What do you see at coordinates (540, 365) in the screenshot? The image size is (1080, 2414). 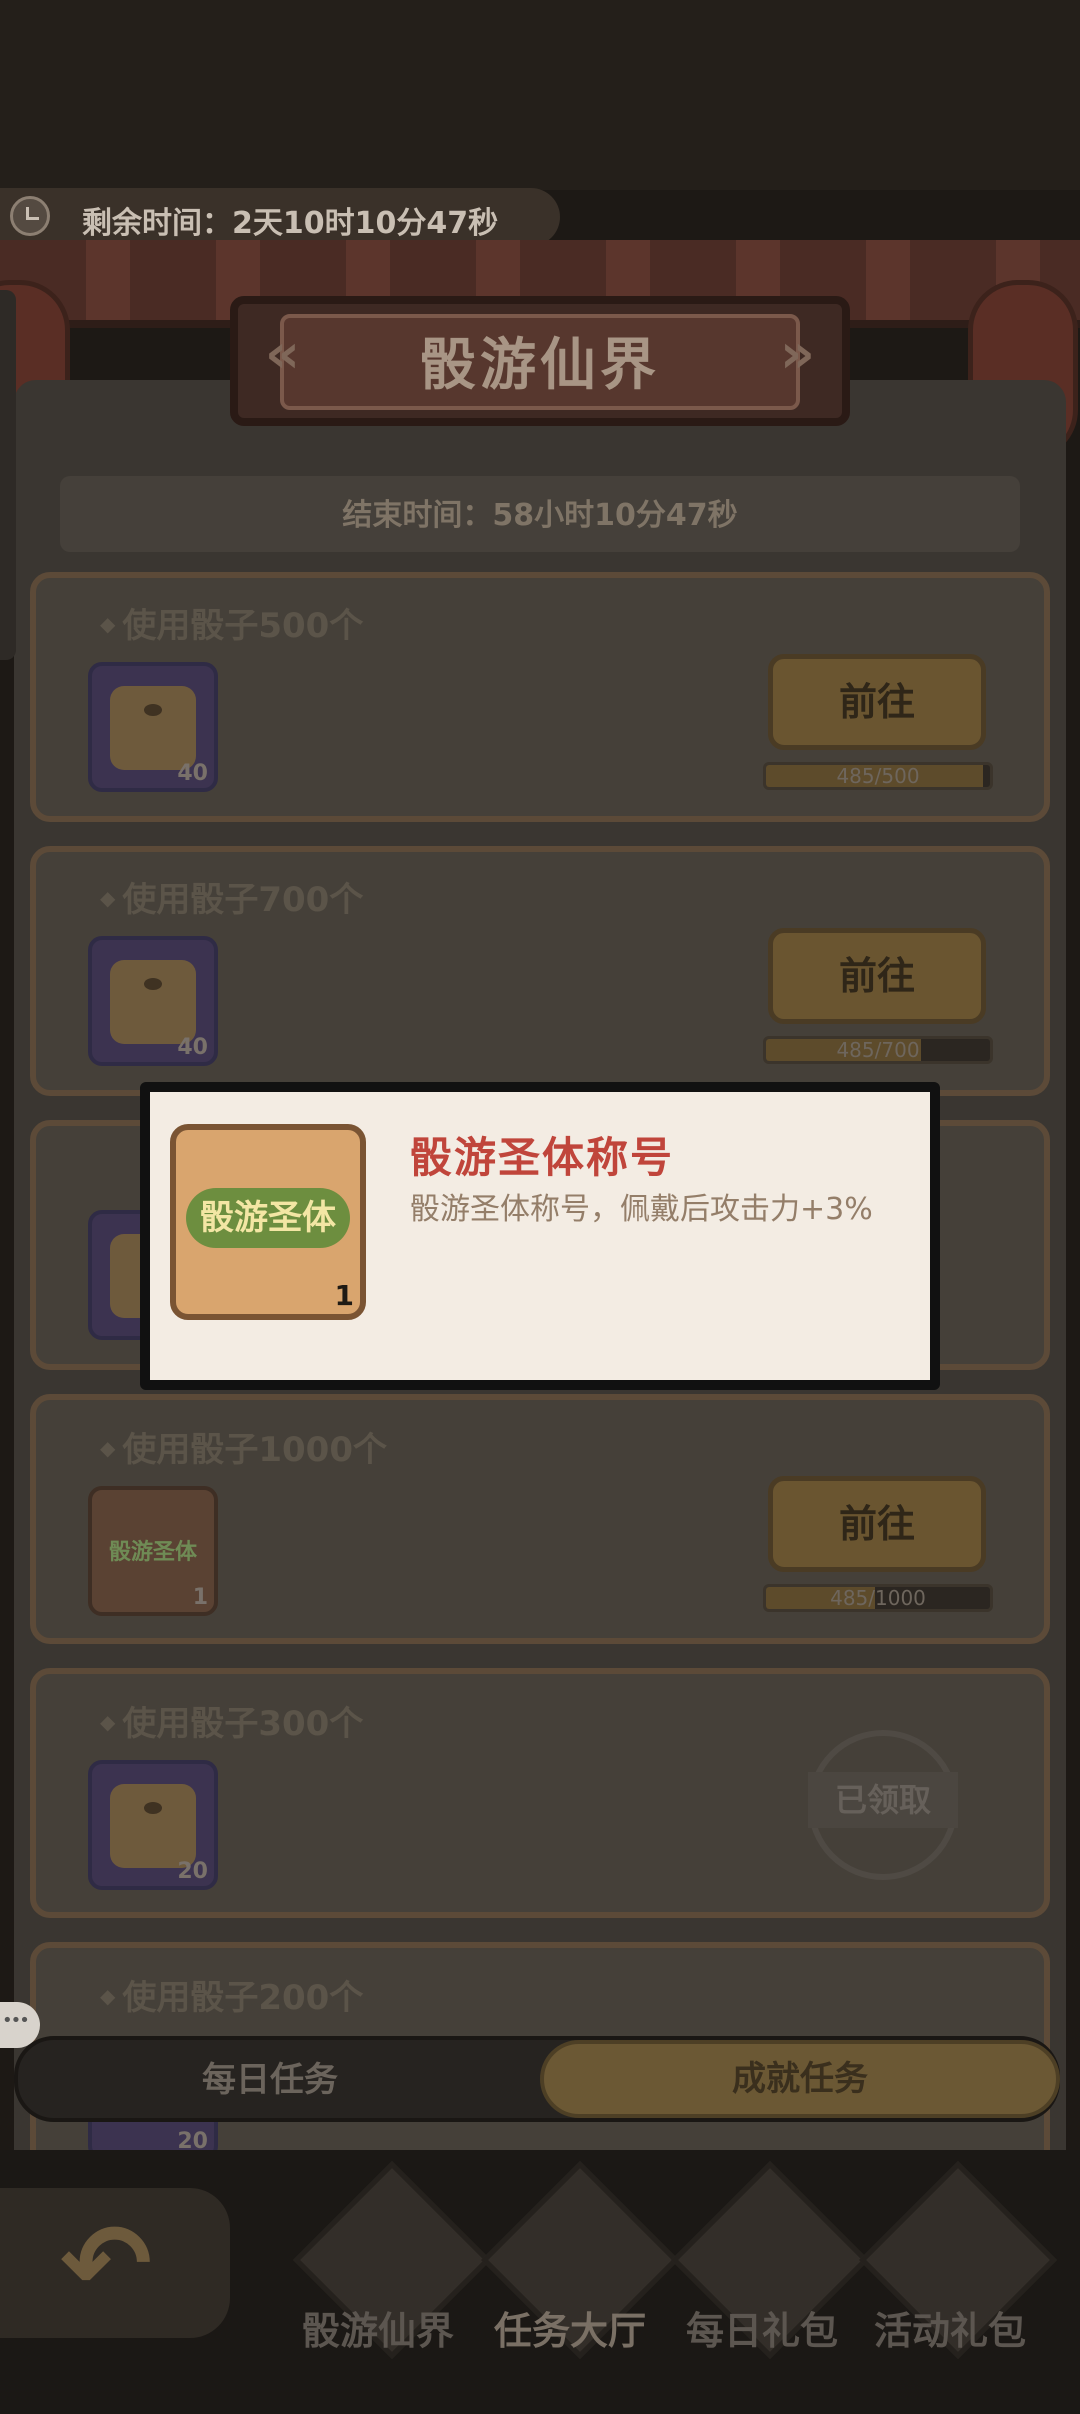 I see `page-title: 骰游仙界` at bounding box center [540, 365].